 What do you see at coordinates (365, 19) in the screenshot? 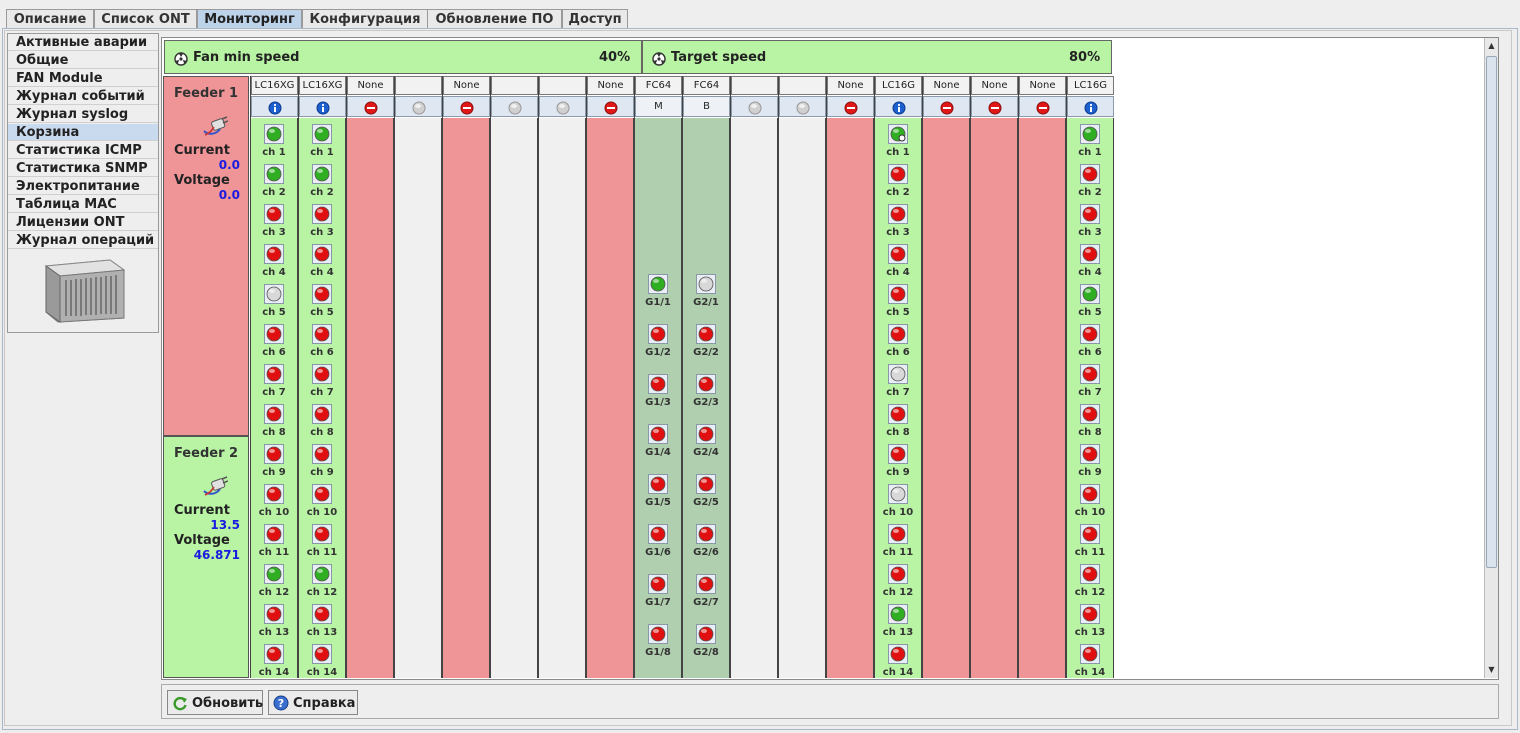
I see `tab-3: Конфигурация` at bounding box center [365, 19].